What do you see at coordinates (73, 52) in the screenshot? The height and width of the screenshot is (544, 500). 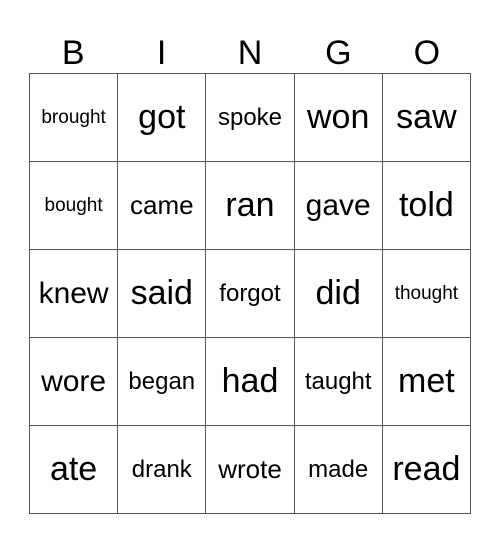 I see `header-letter-b: B` at bounding box center [73, 52].